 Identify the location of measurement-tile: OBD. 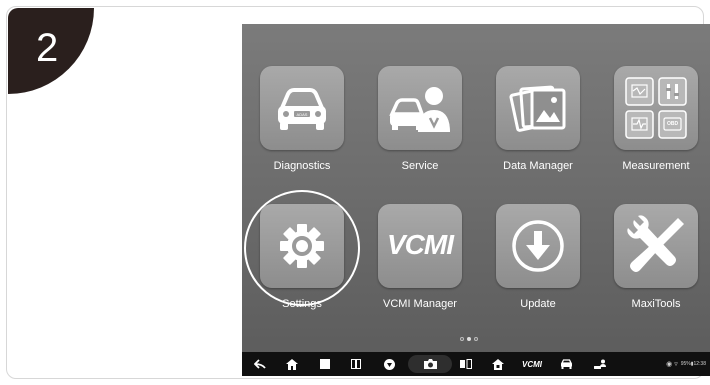
(656, 108).